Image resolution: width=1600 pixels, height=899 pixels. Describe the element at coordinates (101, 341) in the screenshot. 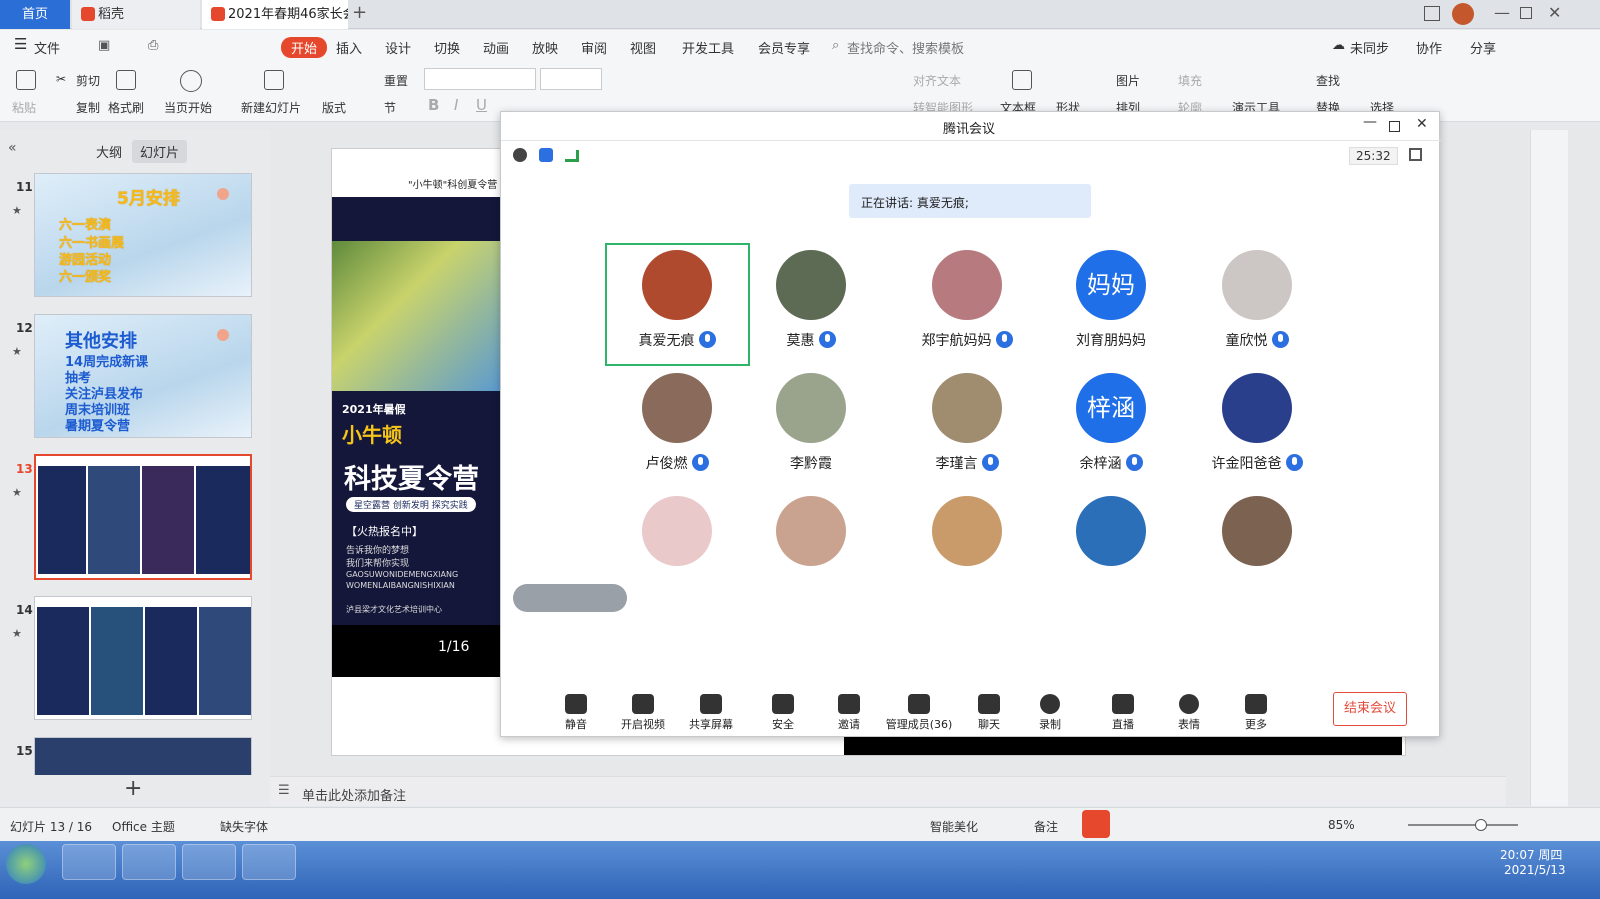

I see `slide-thumb-title: 其他安排` at that location.